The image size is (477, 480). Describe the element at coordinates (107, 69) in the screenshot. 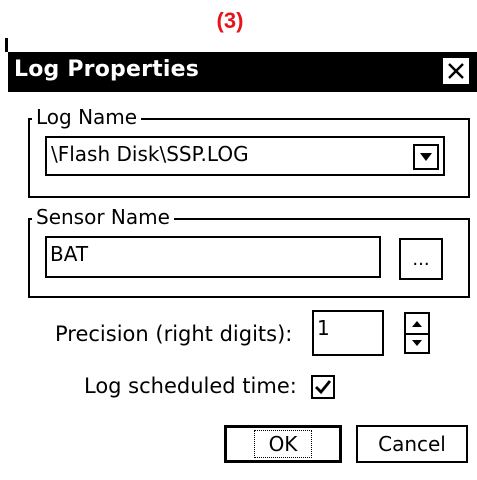

I see `dialog-title: Log Properties` at that location.